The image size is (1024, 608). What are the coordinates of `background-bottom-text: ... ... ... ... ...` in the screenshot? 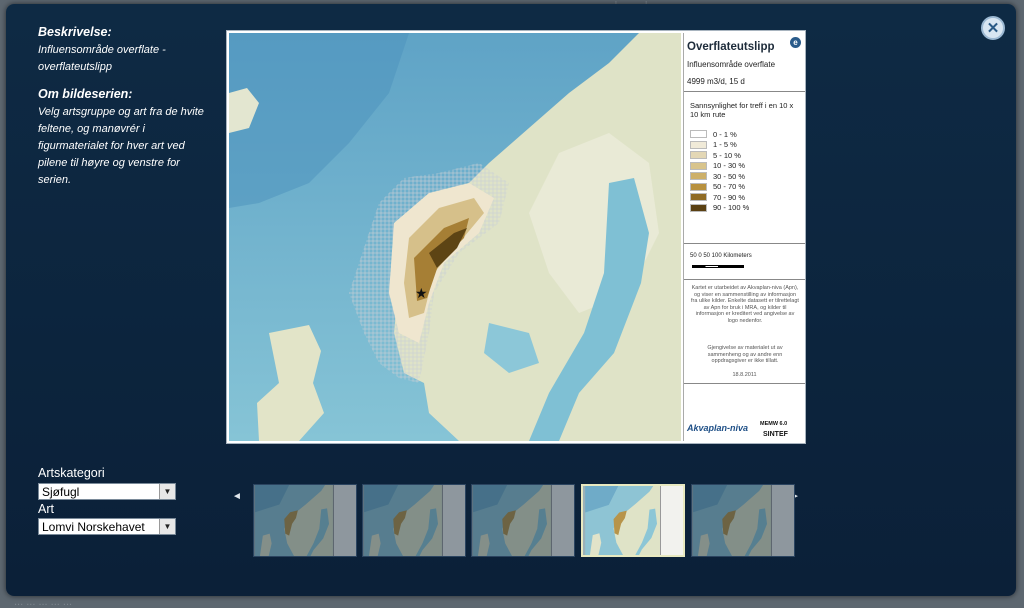 It's located at (43, 602).